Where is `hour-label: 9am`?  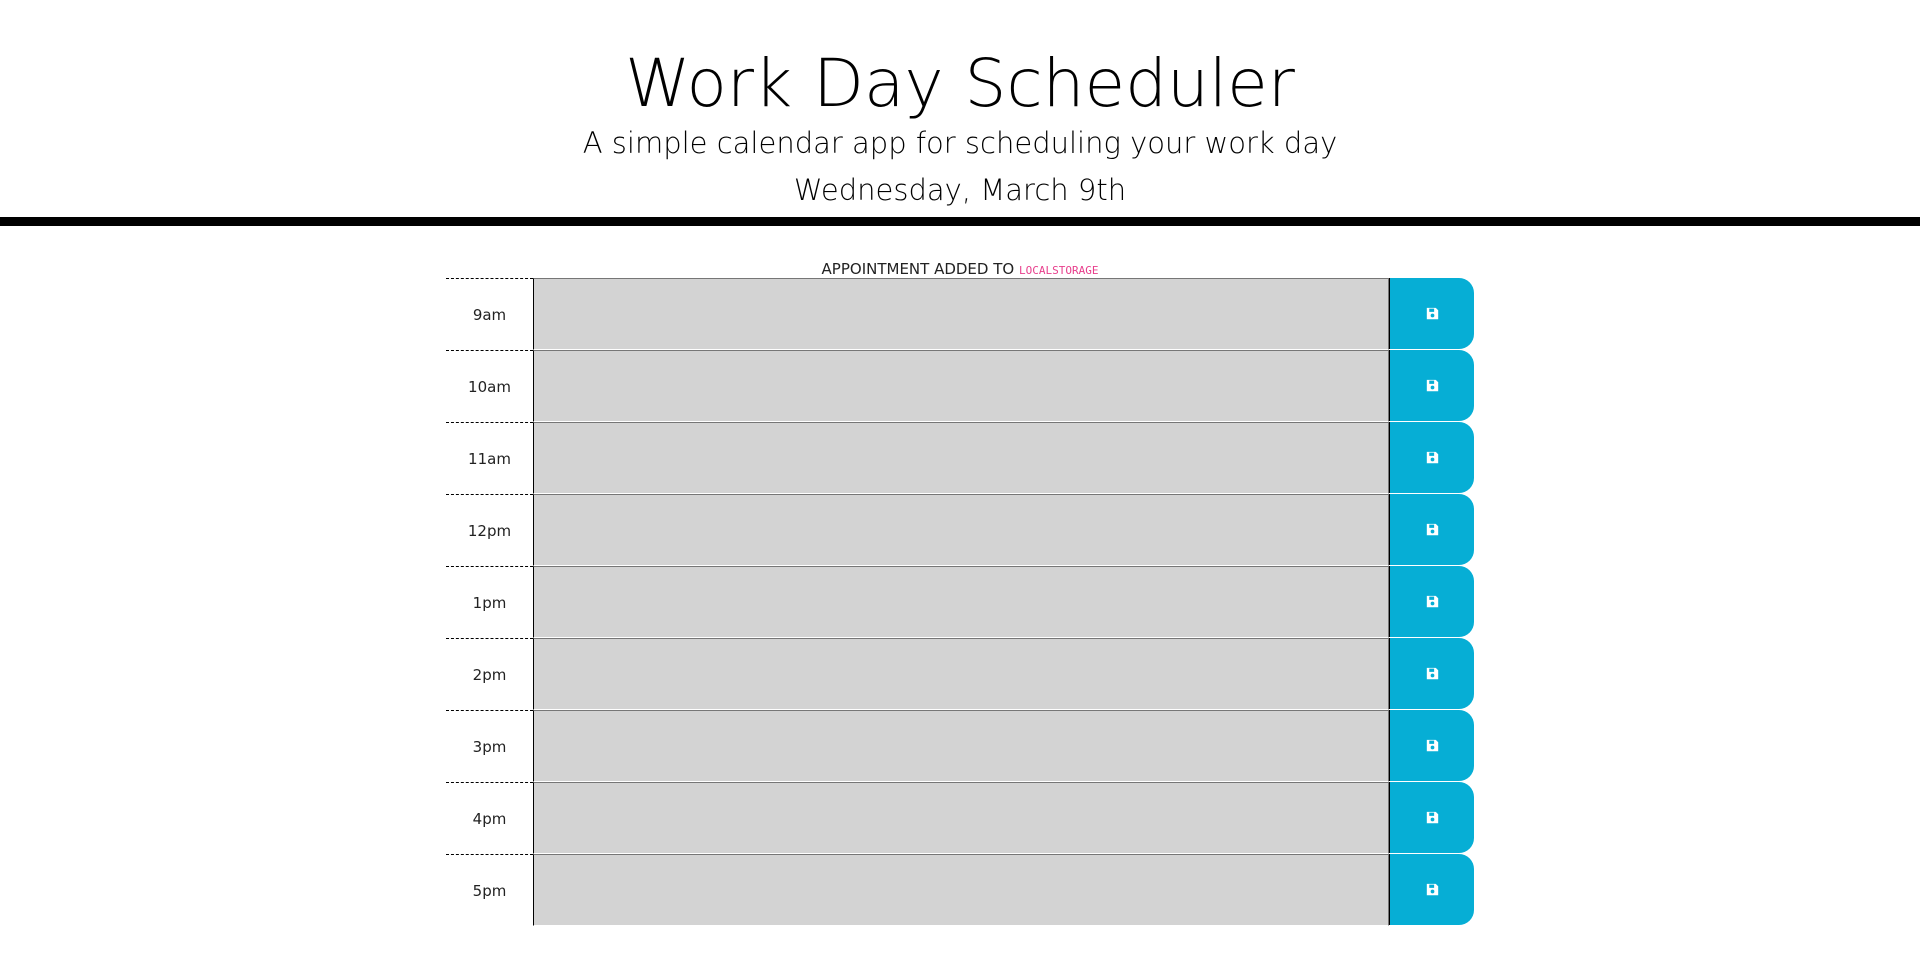
hour-label: 9am is located at coordinates (489, 314).